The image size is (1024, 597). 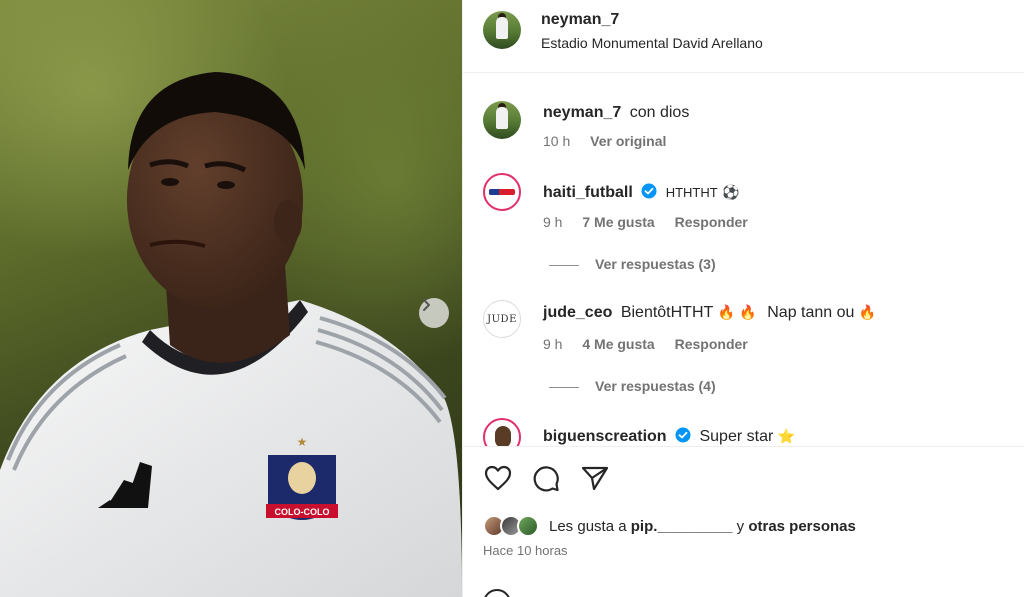 I want to click on post-time: Hace 10 horas, so click(x=525, y=550).